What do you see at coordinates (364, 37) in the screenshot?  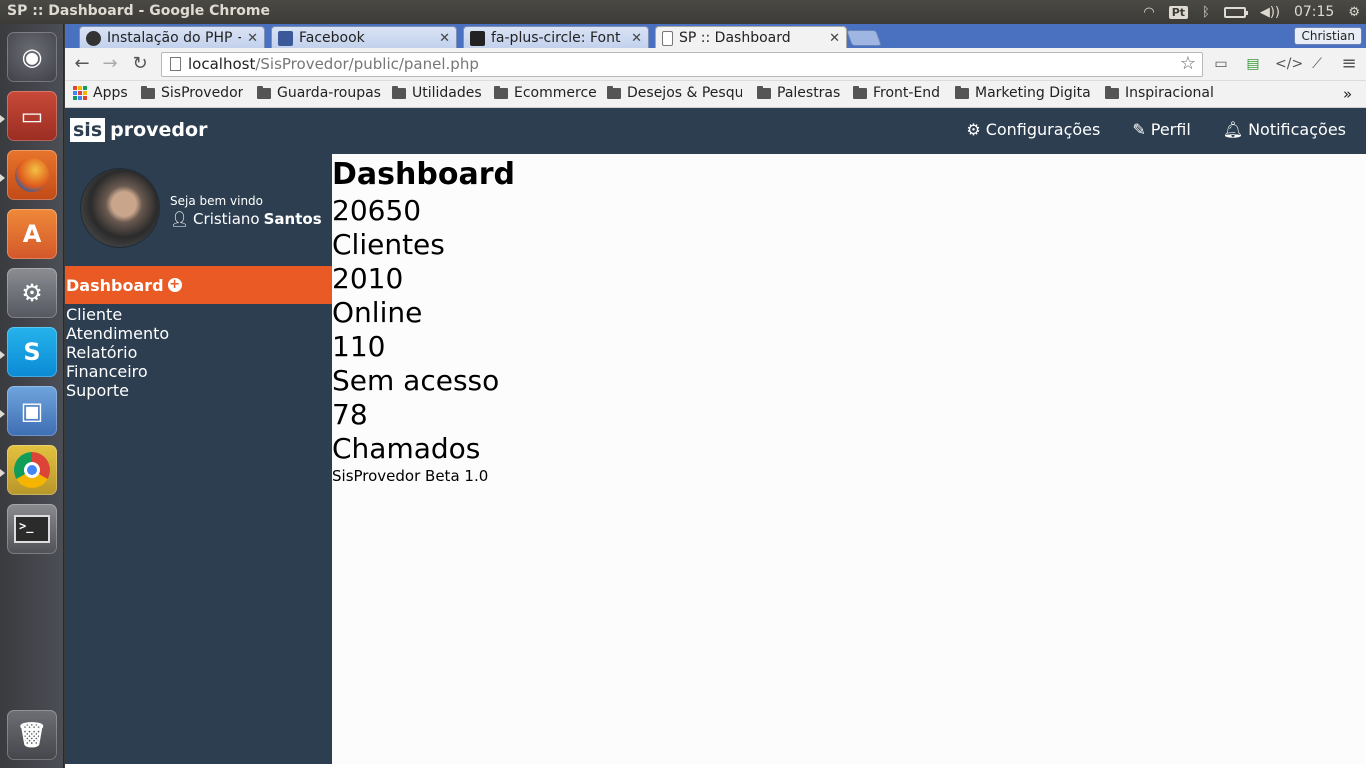 I see `tab-facebook: Facebook ✕` at bounding box center [364, 37].